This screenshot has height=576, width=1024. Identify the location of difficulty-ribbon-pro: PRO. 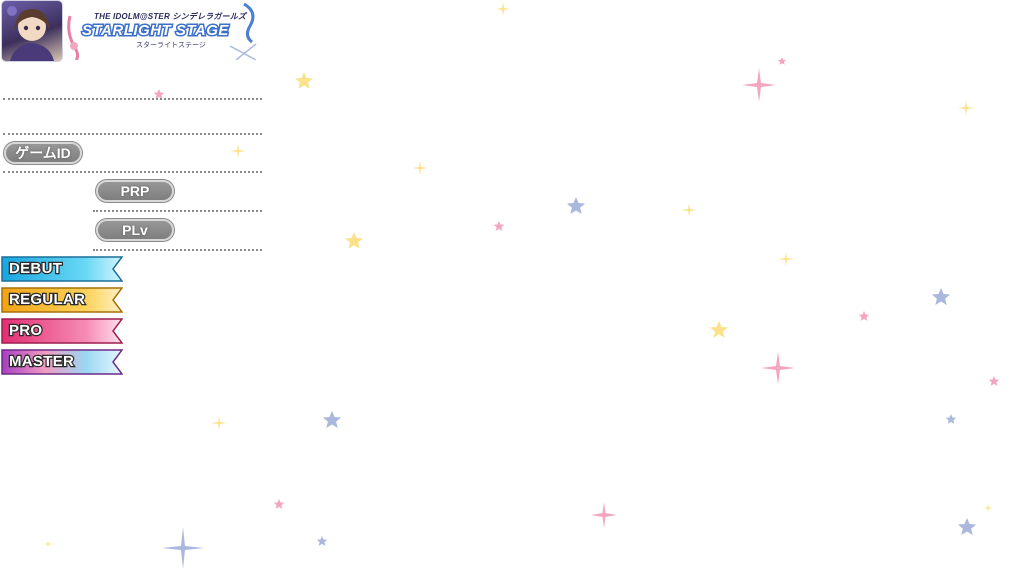
(62, 331).